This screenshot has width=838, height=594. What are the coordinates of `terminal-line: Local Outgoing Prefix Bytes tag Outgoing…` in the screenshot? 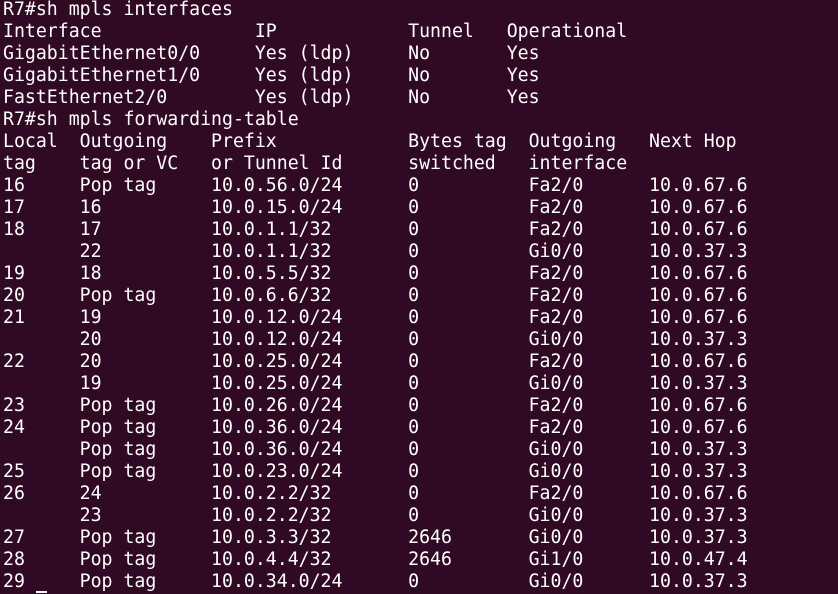 It's located at (370, 141).